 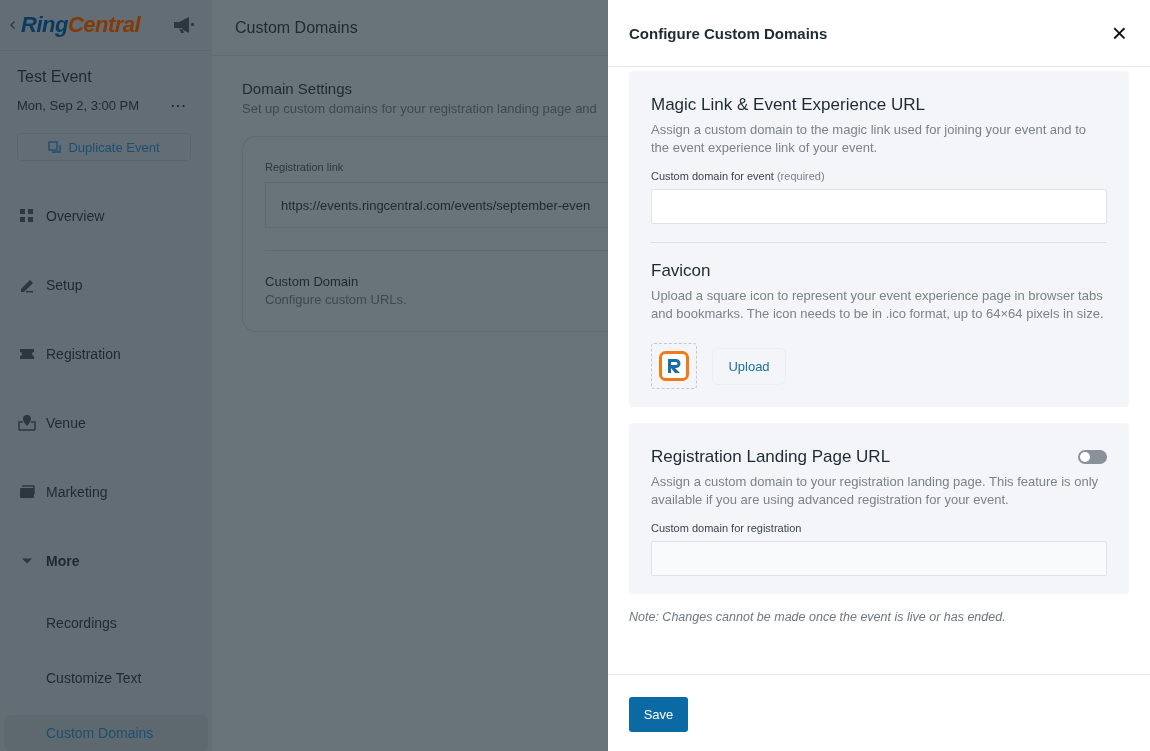 I want to click on logo: RingCentral, so click(x=81, y=25).